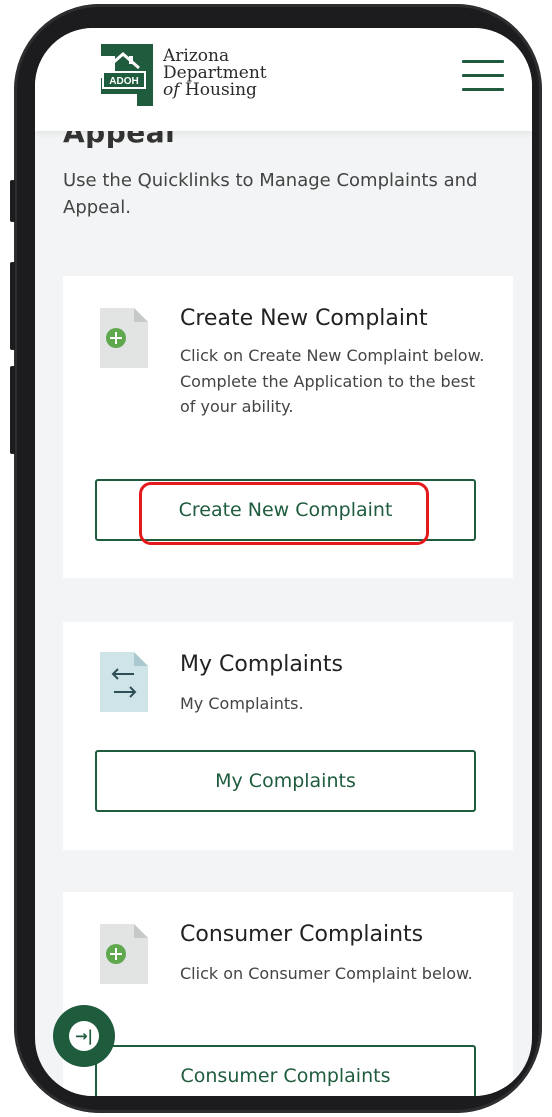 Image resolution: width=552 pixels, height=1117 pixels. What do you see at coordinates (127, 75) in the screenshot?
I see `adoh-logo-icon: ADOH` at bounding box center [127, 75].